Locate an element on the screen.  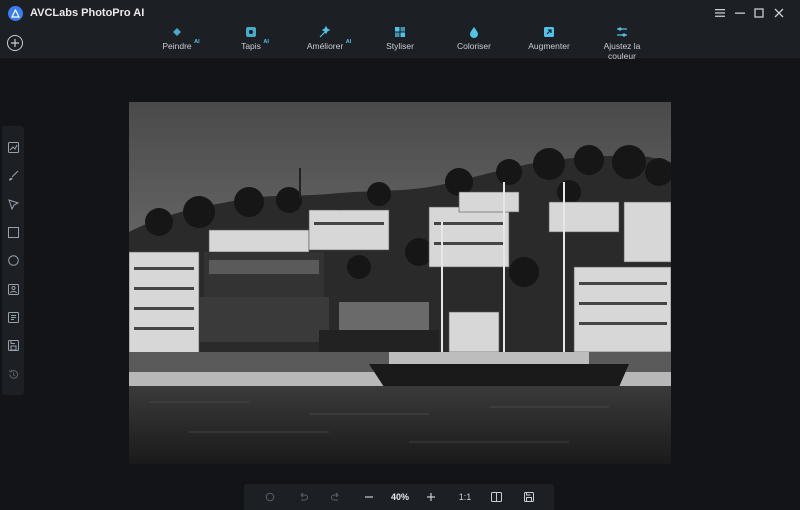
paint-bucket-icon is located at coordinates (177, 32).